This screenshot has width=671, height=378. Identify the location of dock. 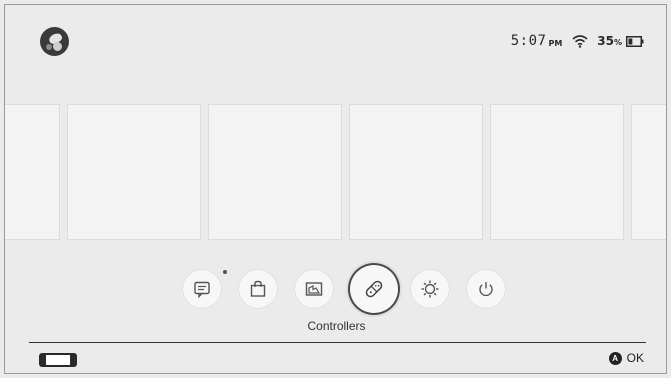
(335, 289).